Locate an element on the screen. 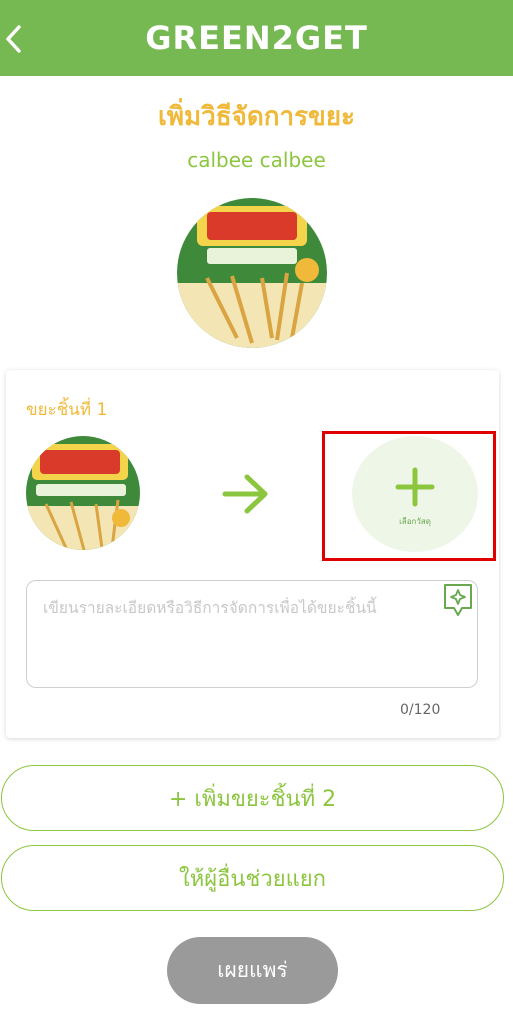 This screenshot has width=513, height=1024. char-count: 0/120 is located at coordinates (420, 710).